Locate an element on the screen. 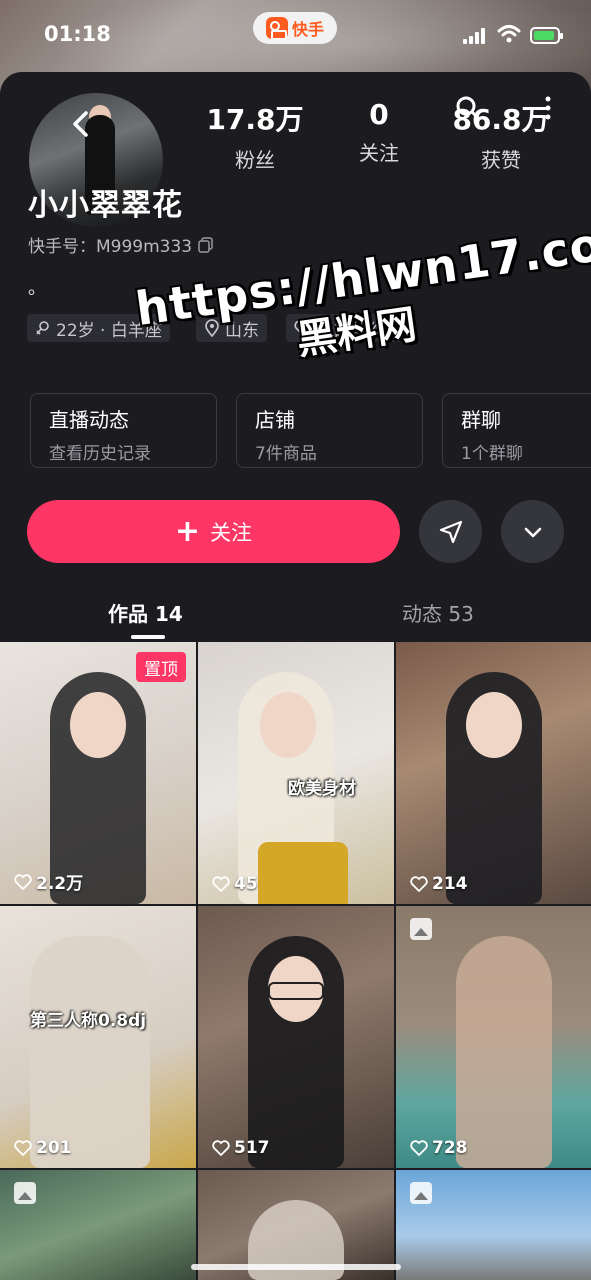 Image resolution: width=591 pixels, height=1280 pixels. pinned-badge: 置顶 is located at coordinates (161, 667).